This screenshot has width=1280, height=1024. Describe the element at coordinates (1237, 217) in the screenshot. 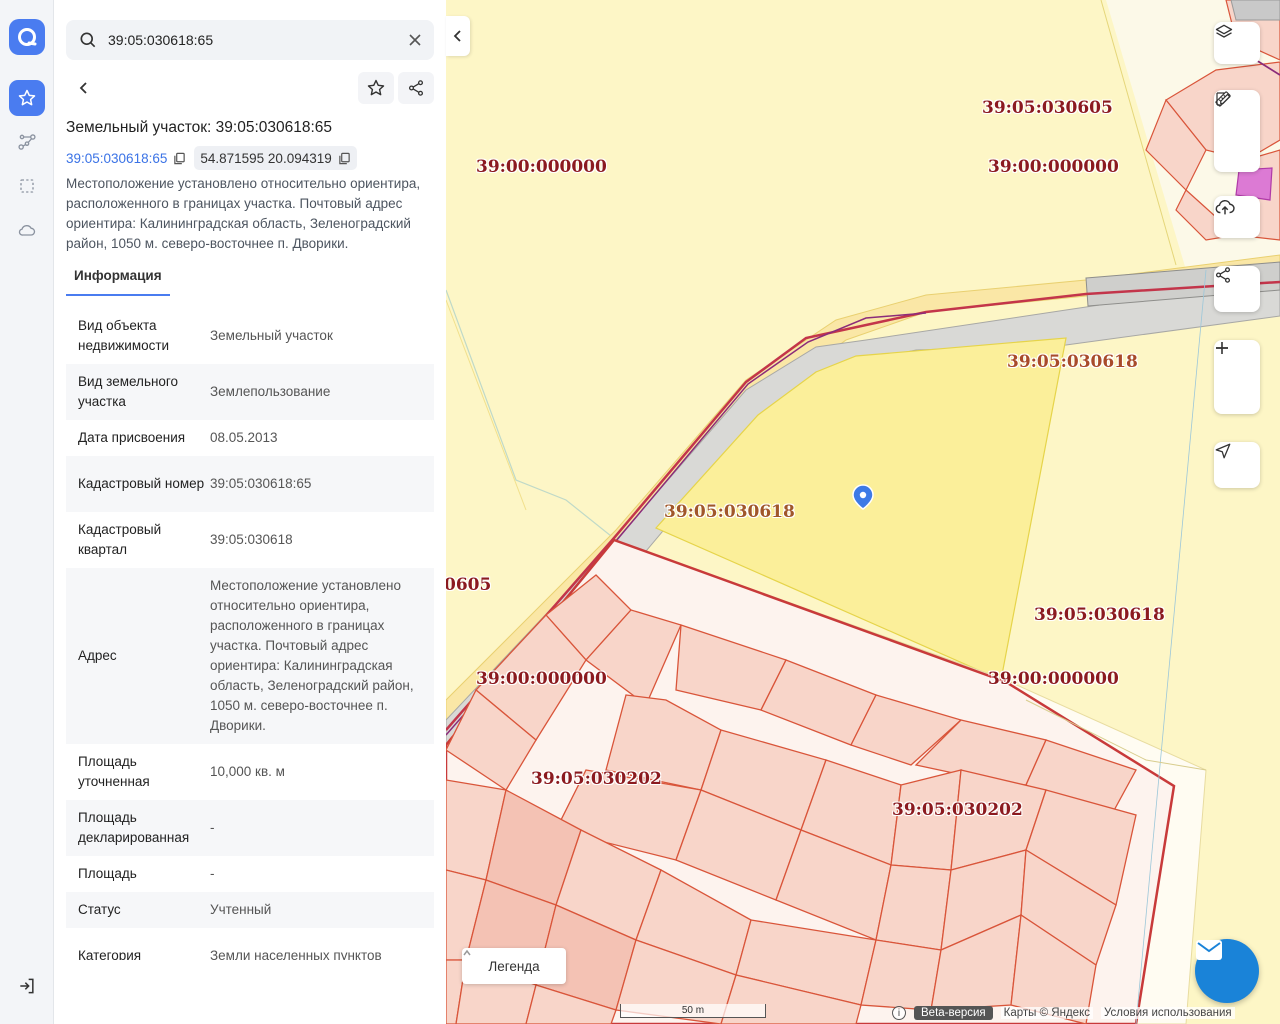

I see `upload-button` at that location.